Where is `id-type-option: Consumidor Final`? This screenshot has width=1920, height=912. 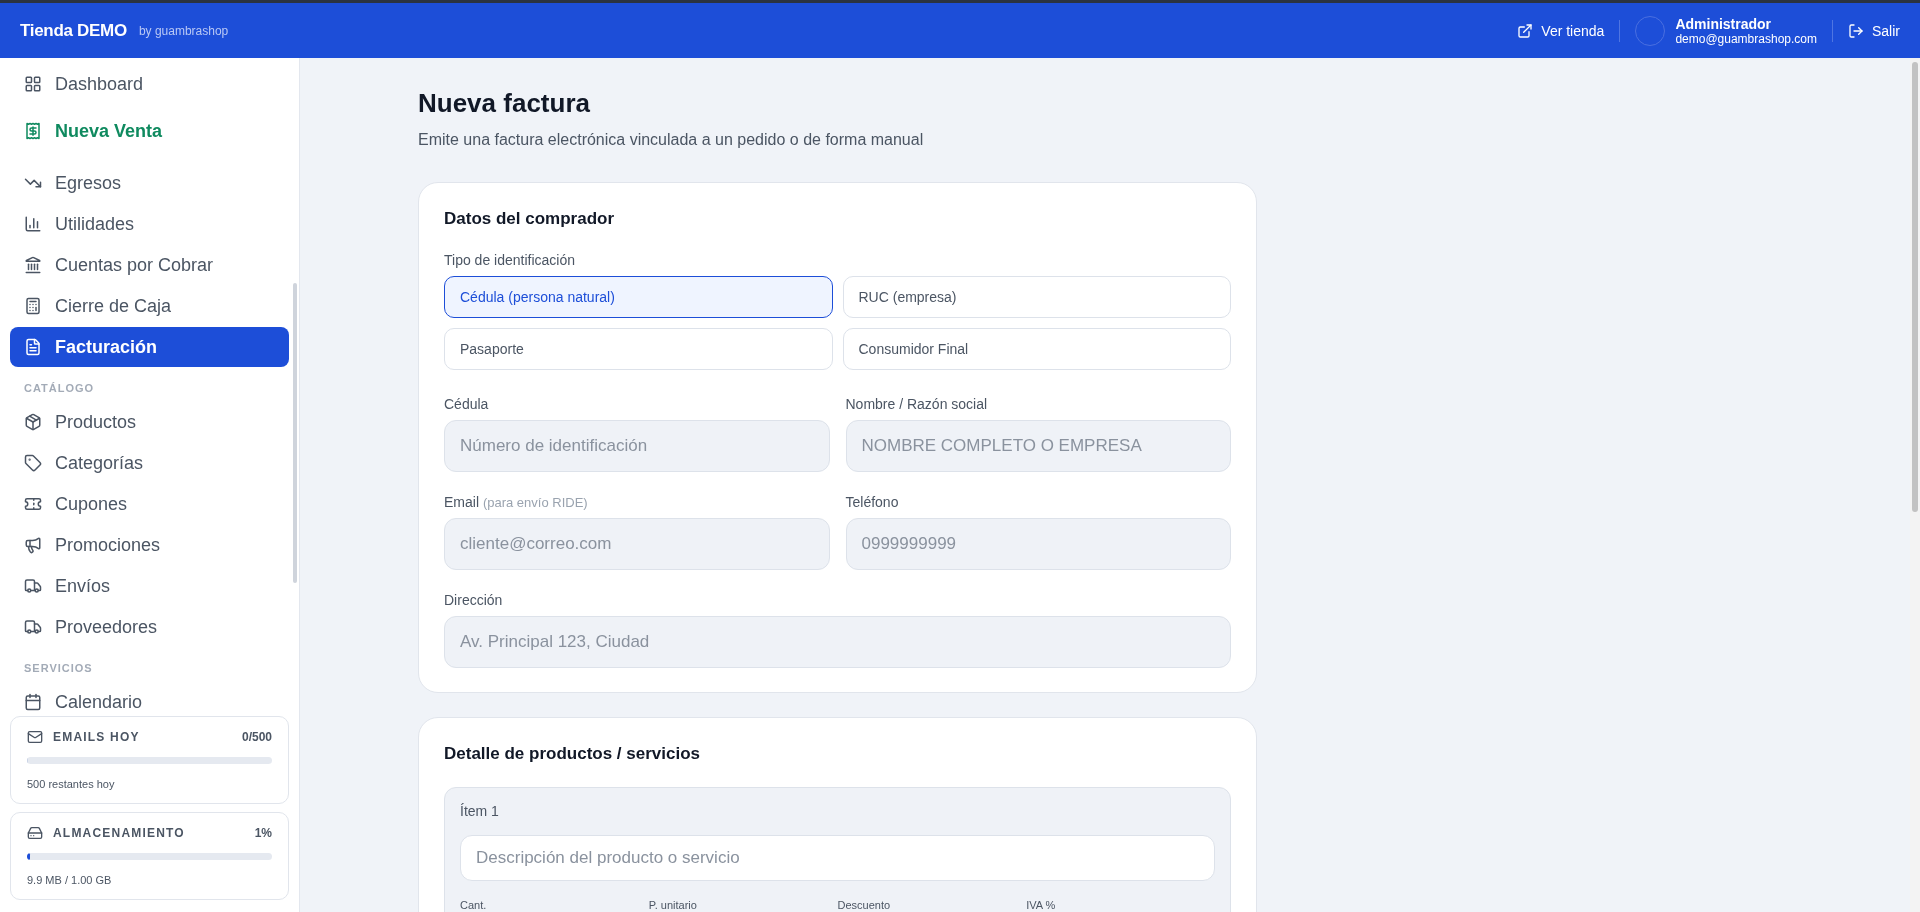 id-type-option: Consumidor Final is located at coordinates (1036, 349).